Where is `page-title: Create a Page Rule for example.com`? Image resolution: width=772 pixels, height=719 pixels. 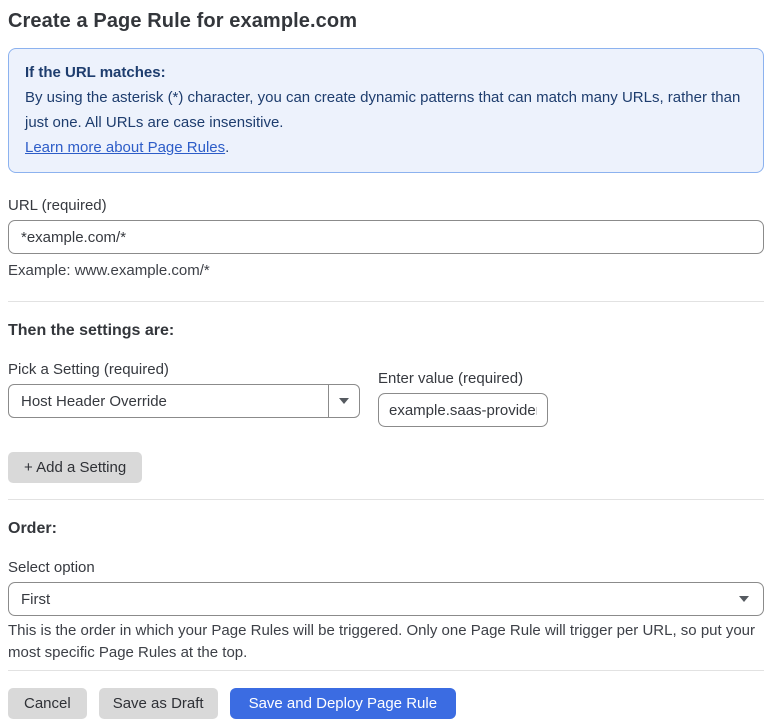 page-title: Create a Page Rule for example.com is located at coordinates (183, 21).